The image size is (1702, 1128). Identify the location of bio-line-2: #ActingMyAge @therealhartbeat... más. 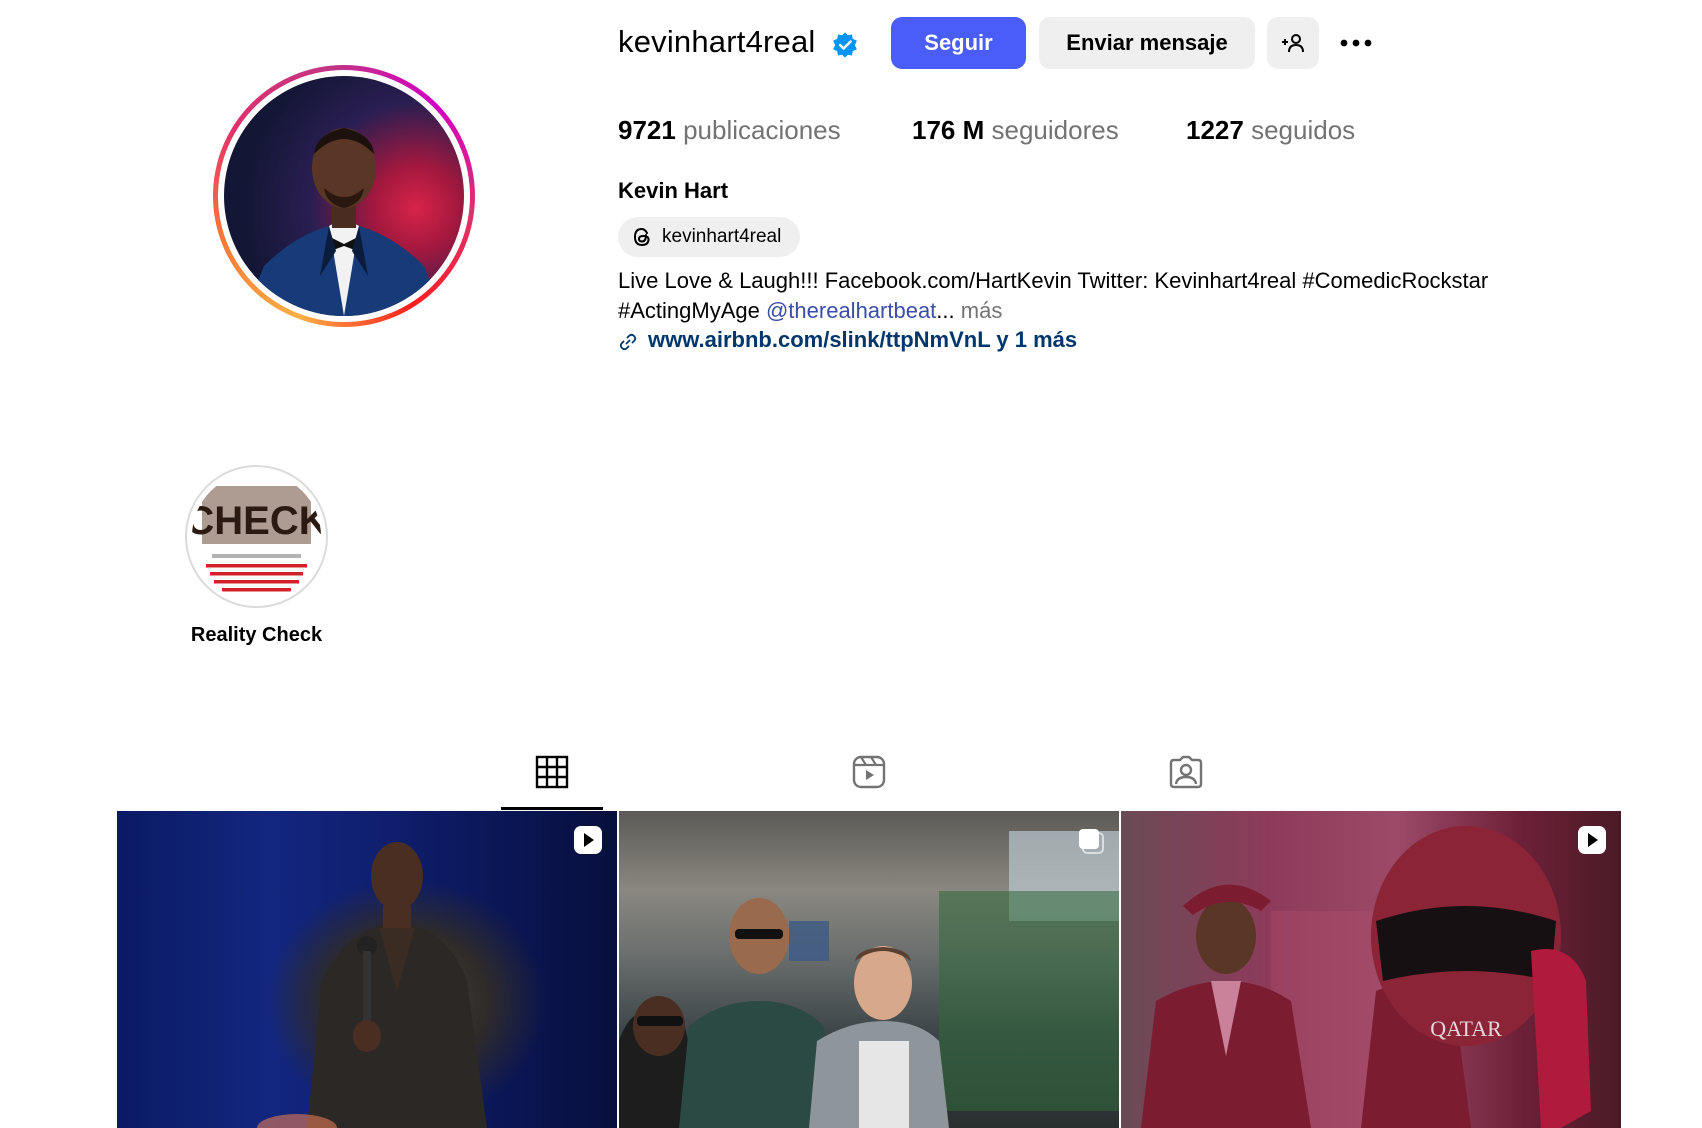
(1098, 311).